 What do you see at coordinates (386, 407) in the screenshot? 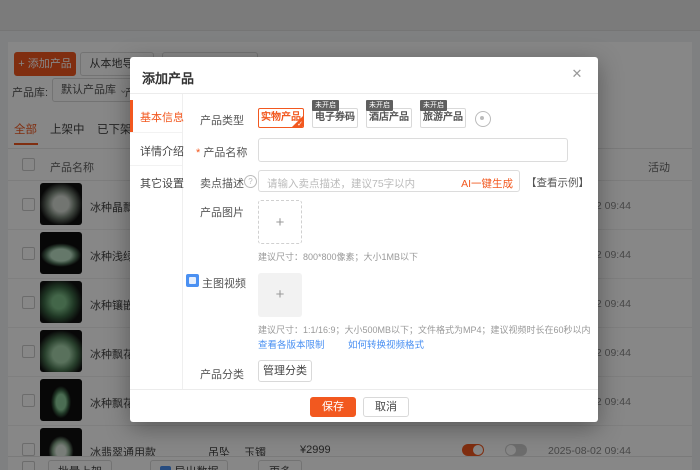
I see `cancel-button: 取消` at bounding box center [386, 407].